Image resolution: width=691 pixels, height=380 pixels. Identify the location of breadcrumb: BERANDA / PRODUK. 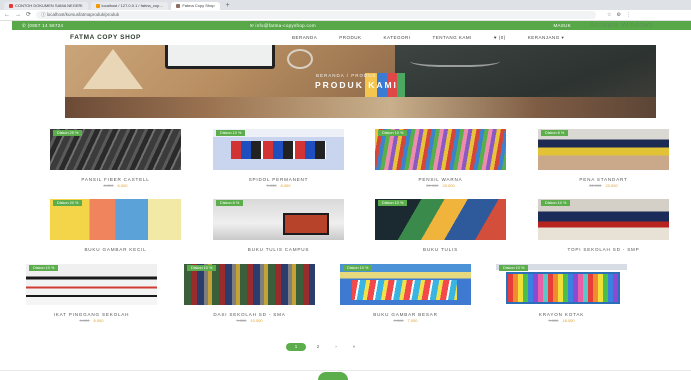
(346, 75).